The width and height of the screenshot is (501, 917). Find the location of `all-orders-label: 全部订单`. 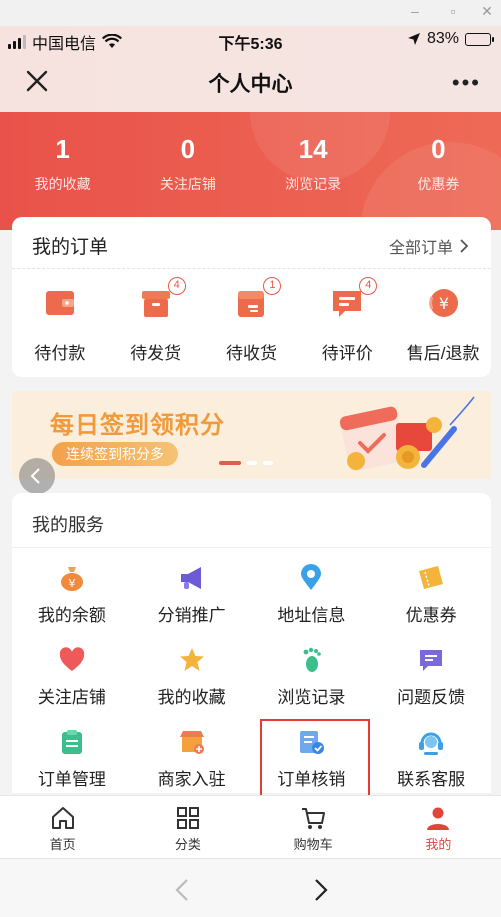

all-orders-label: 全部订单 is located at coordinates (420, 248).